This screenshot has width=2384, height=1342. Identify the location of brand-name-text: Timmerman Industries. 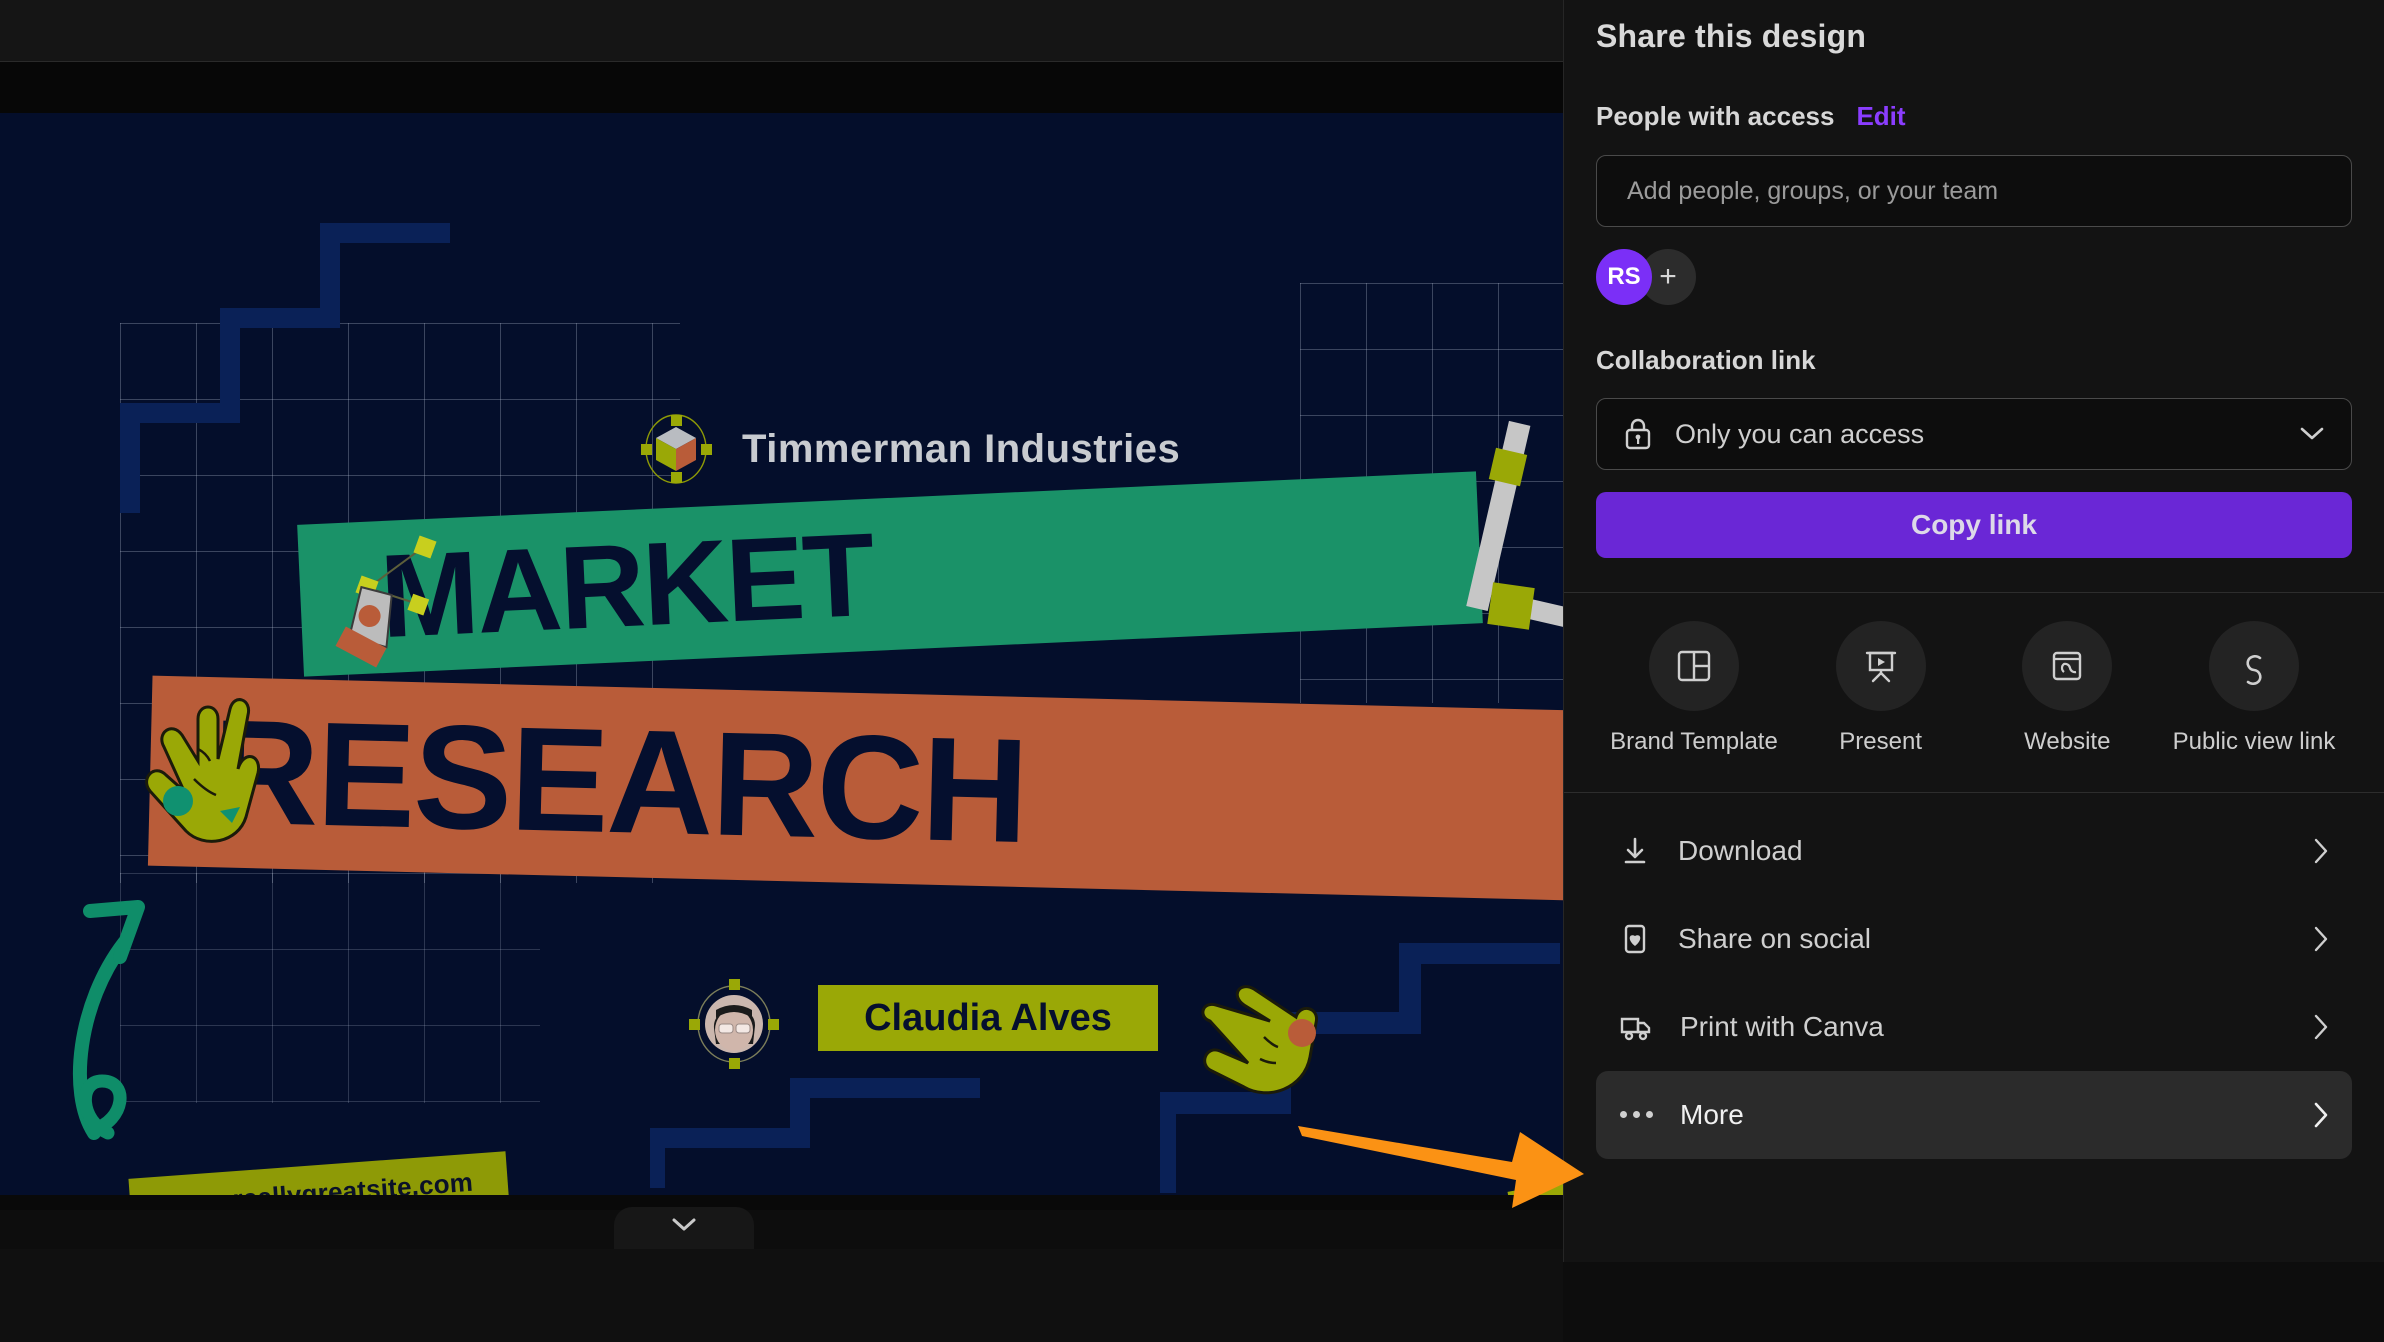
(961, 448).